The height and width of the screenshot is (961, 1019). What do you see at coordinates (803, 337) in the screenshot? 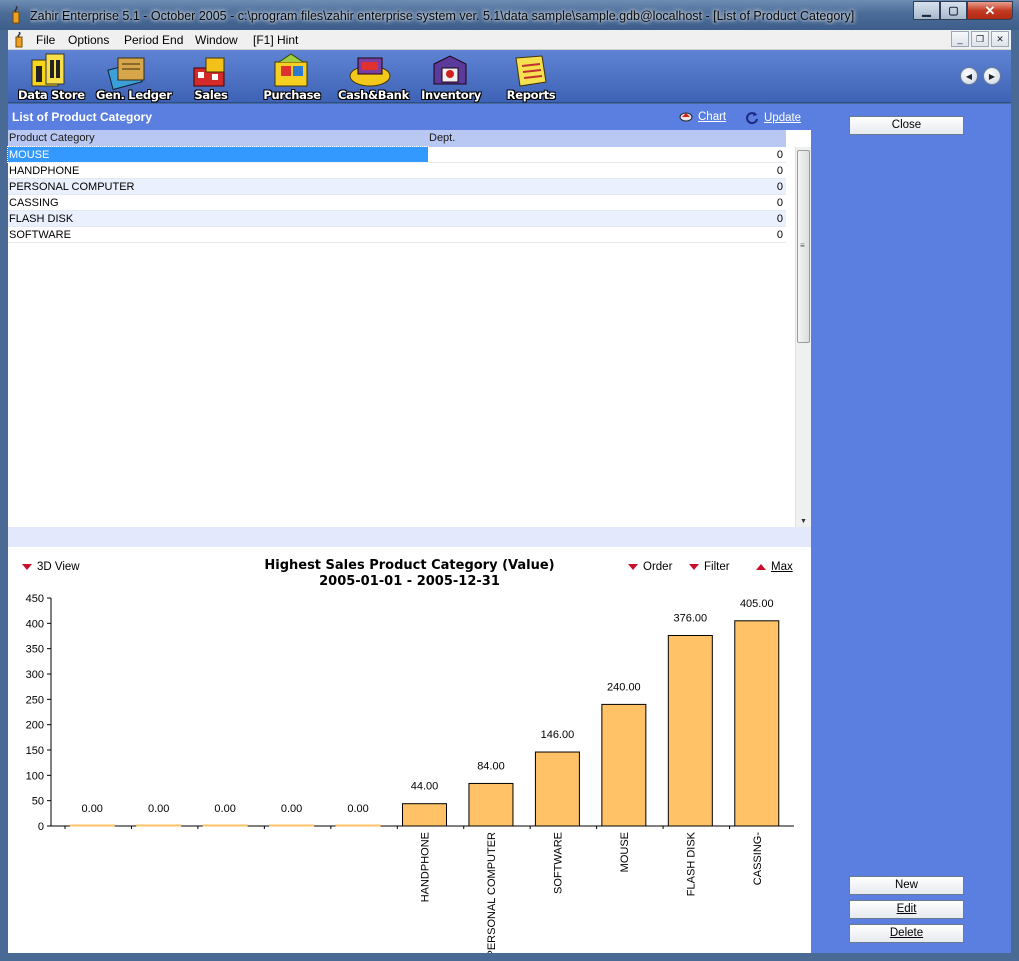
I see `list-scrollbar: ≡ ▼` at bounding box center [803, 337].